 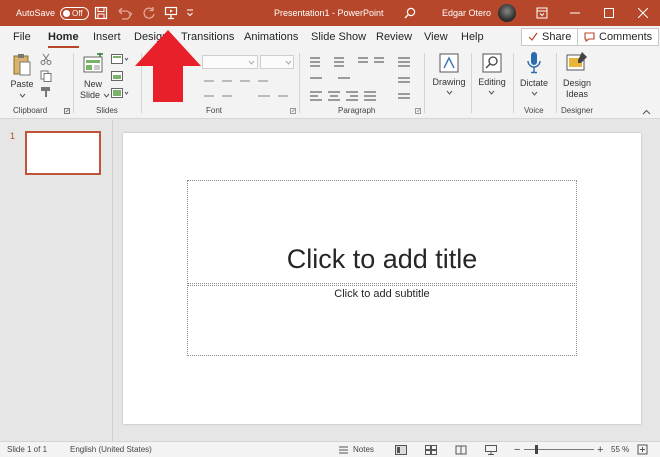 What do you see at coordinates (620, 449) in the screenshot?
I see `zoom-level: 55 %` at bounding box center [620, 449].